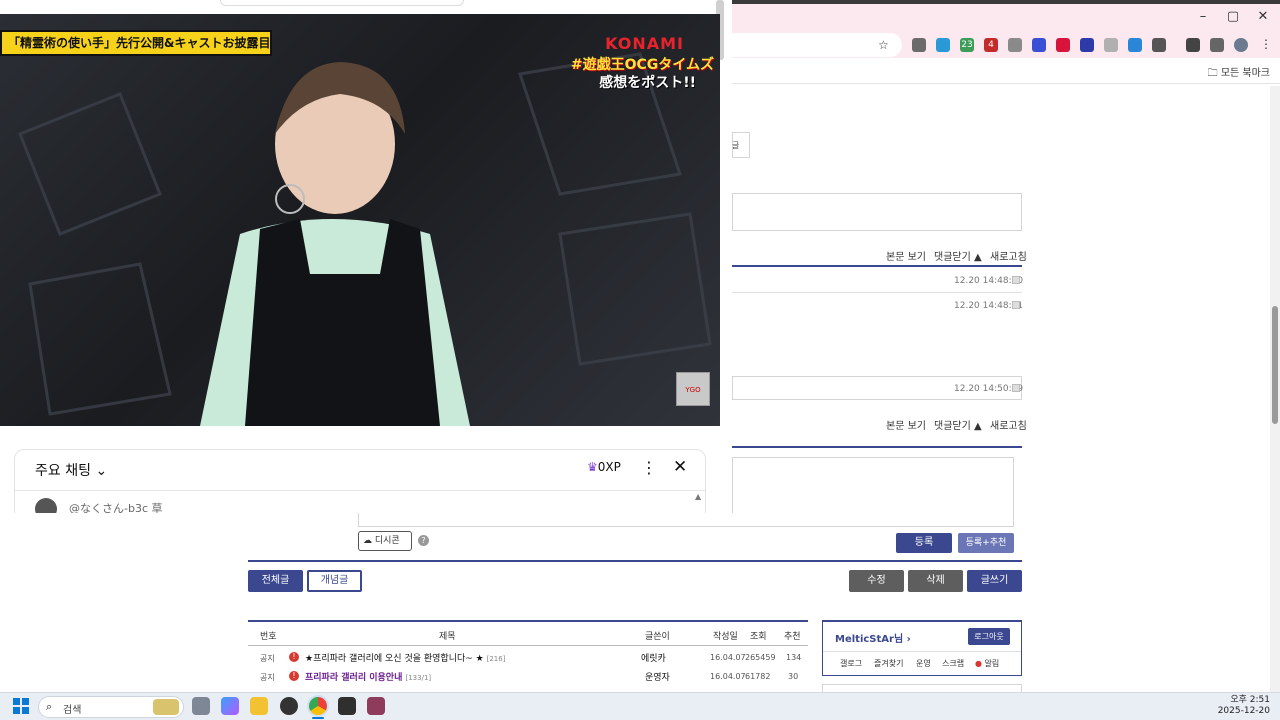 This screenshot has width=1280, height=720. Describe the element at coordinates (294, 676) in the screenshot. I see `notice-icon: !` at that location.